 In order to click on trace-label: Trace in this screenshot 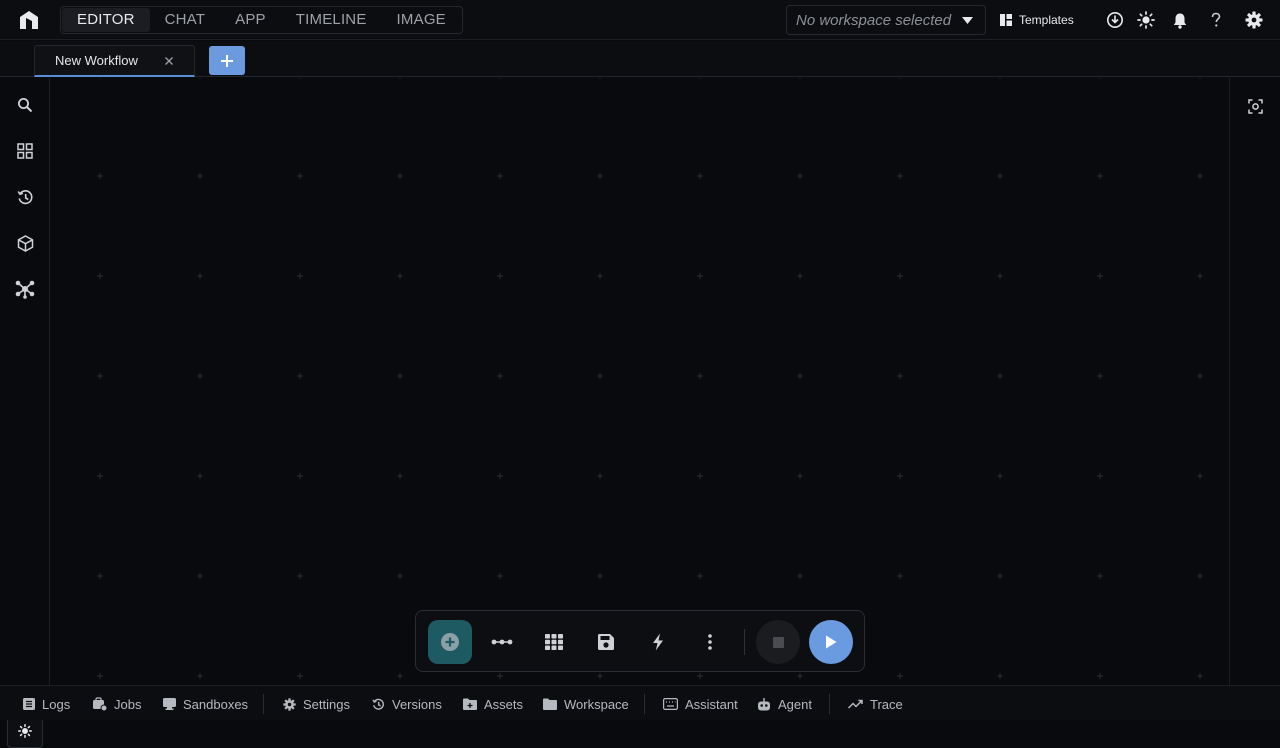, I will do `click(886, 704)`.